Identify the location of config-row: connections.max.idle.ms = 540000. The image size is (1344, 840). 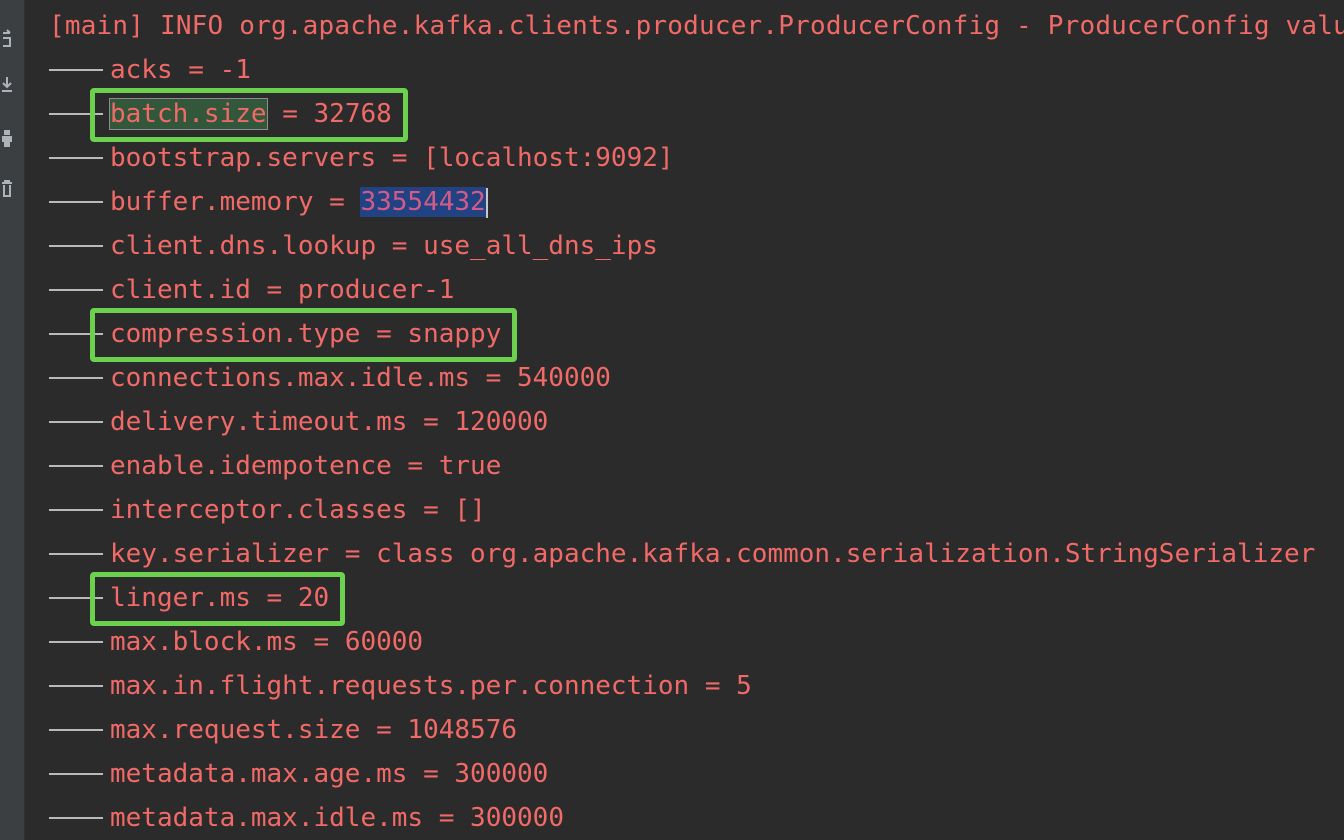
(684, 378).